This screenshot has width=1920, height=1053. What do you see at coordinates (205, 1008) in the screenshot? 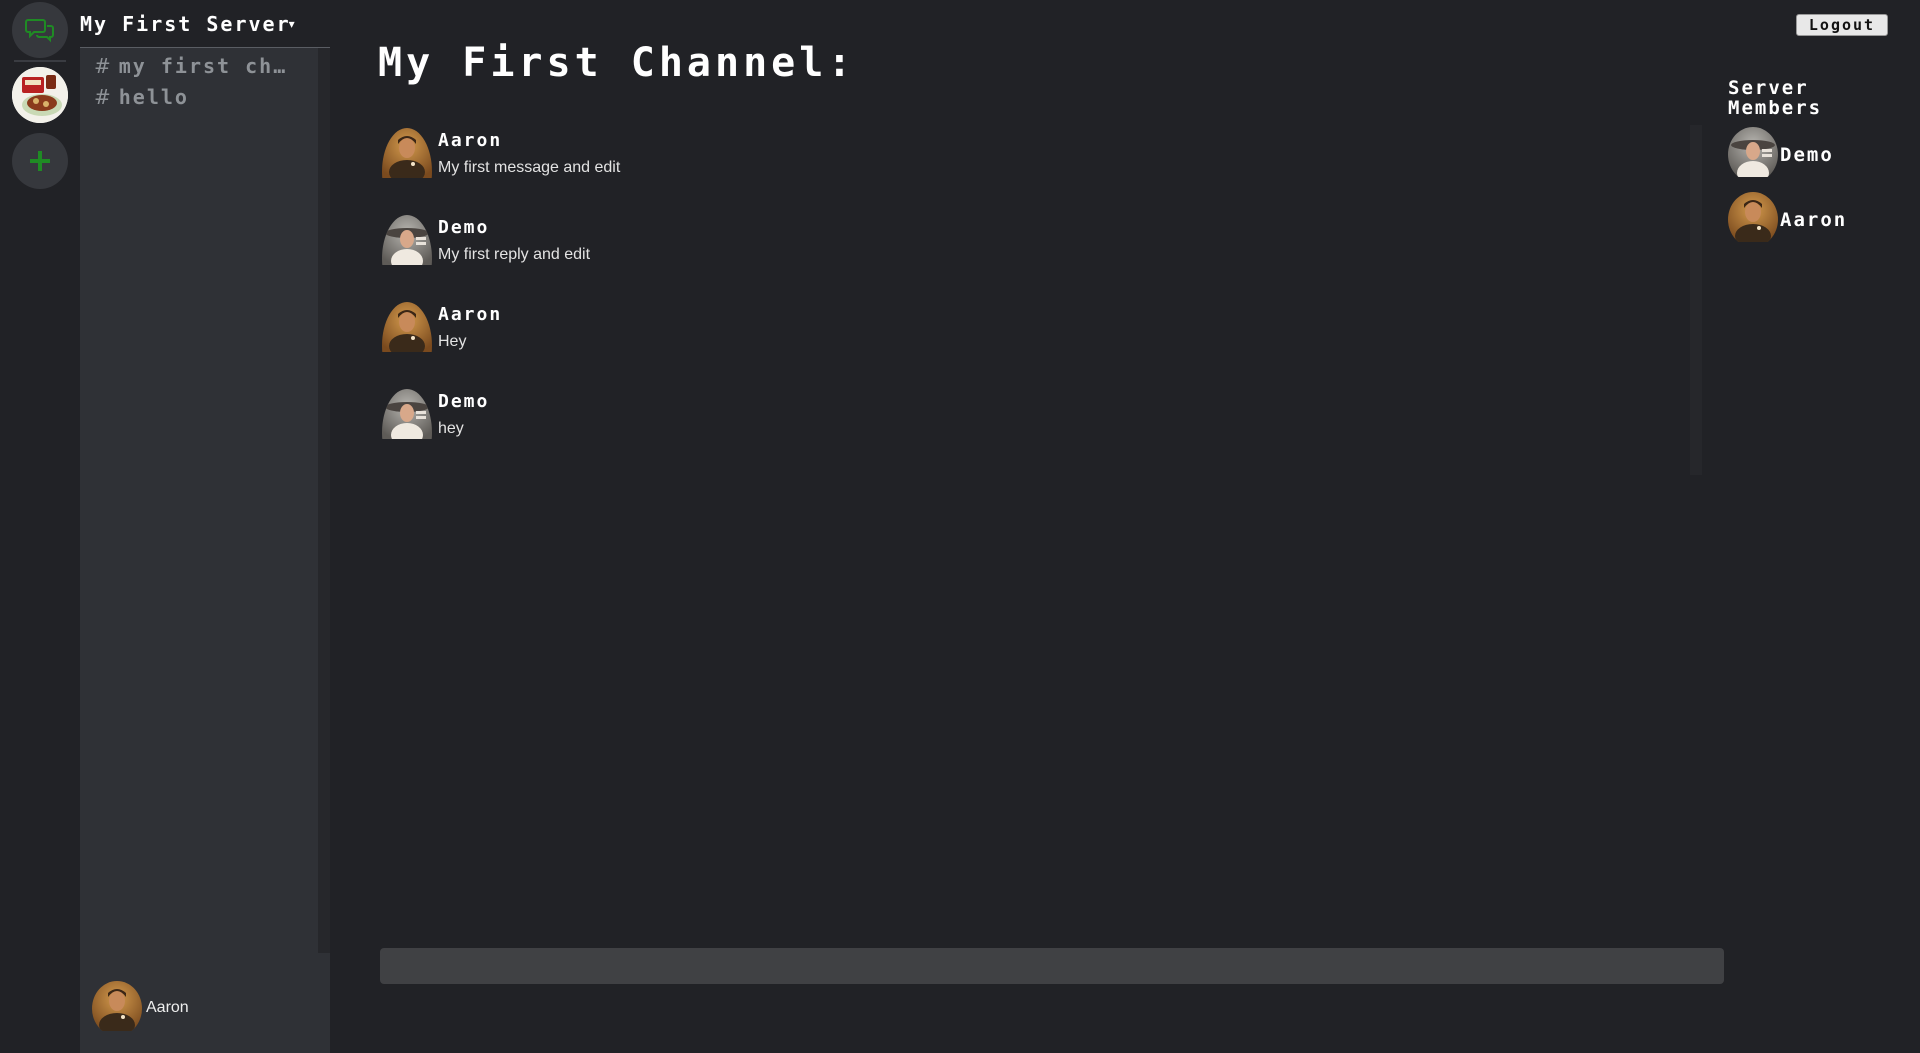
I see `user-panel: Aaron` at bounding box center [205, 1008].